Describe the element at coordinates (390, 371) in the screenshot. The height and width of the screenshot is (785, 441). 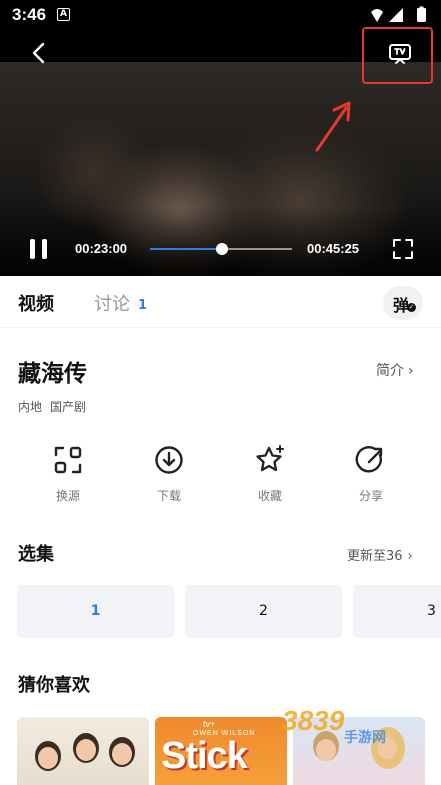
I see `intro-label: 简介` at that location.